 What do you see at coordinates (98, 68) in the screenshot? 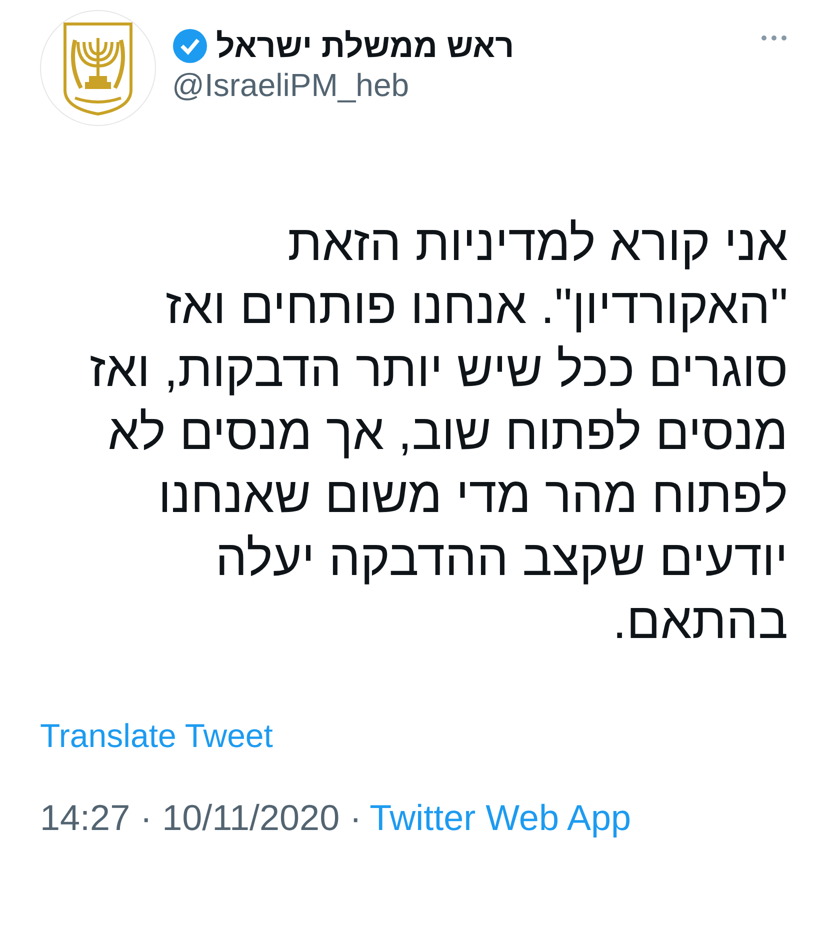
I see `emblem-icon` at bounding box center [98, 68].